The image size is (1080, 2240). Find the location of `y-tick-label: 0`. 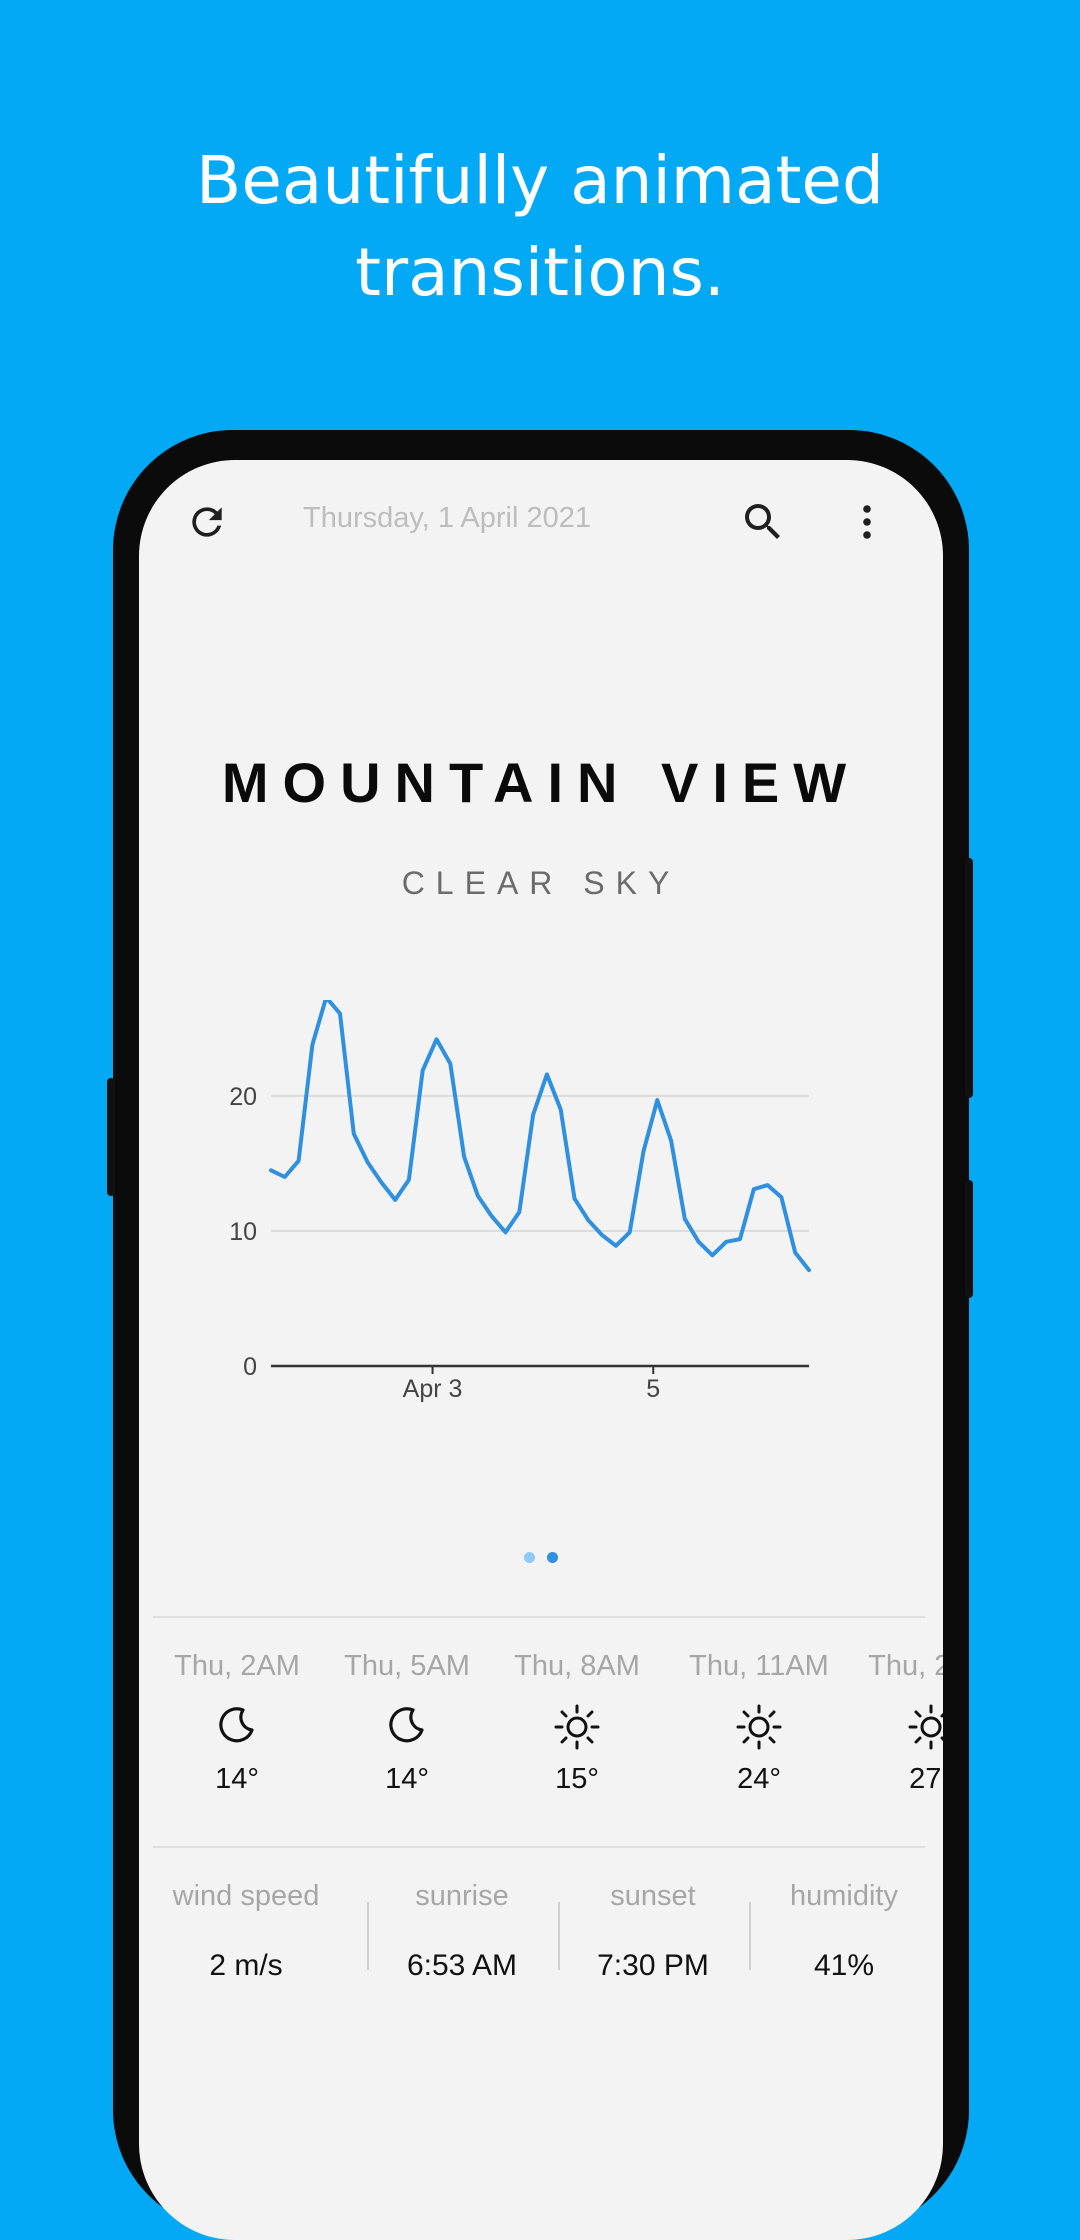

y-tick-label: 0 is located at coordinates (250, 1367).